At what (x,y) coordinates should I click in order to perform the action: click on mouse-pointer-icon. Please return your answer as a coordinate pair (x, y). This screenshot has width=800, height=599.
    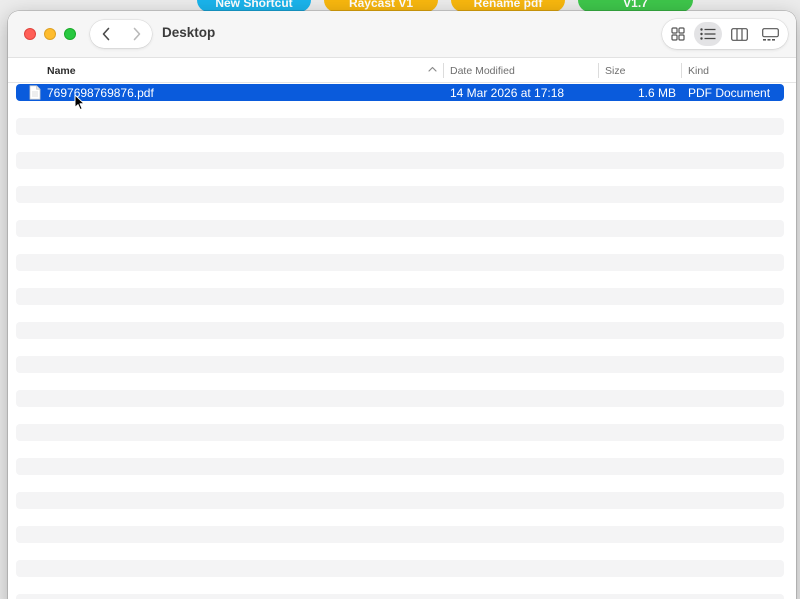
    Looking at the image, I should click on (79, 102).